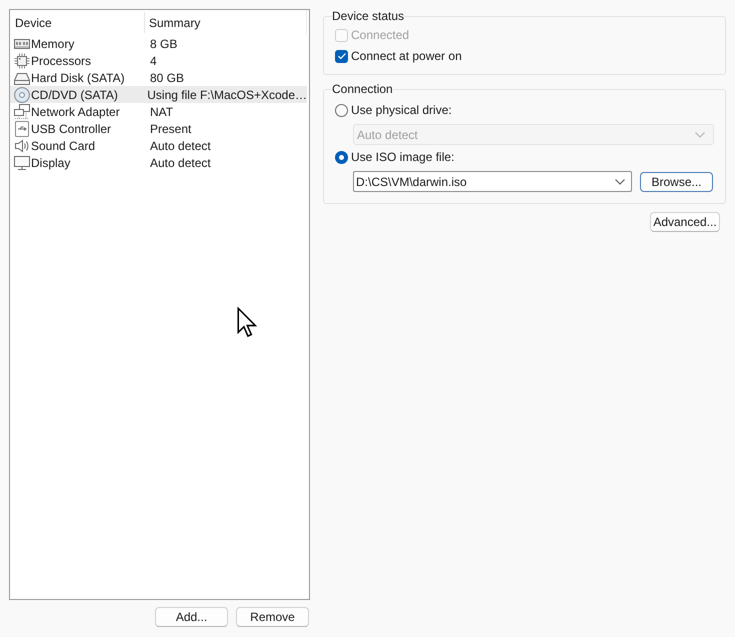 This screenshot has width=735, height=637. I want to click on device-summary: 8 GB, so click(164, 43).